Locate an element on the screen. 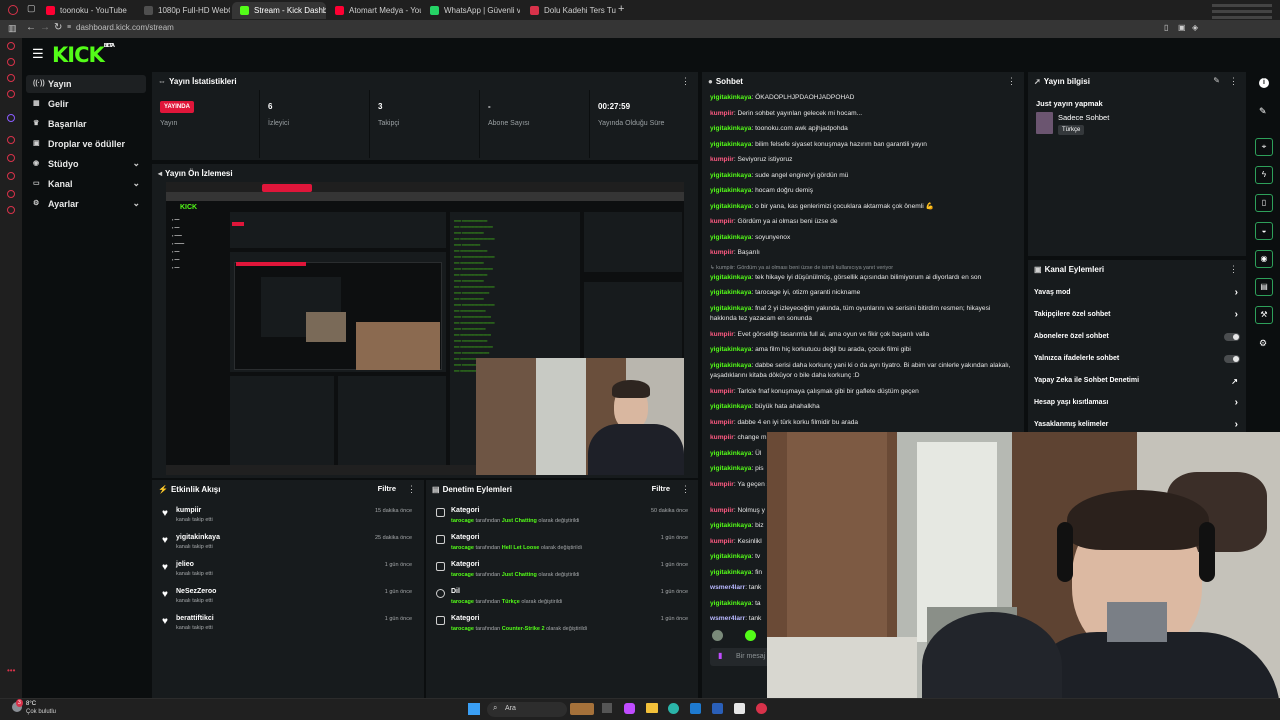 This screenshot has height=720, width=1280. qa-wrench-icon: ⚒ is located at coordinates (1264, 315).